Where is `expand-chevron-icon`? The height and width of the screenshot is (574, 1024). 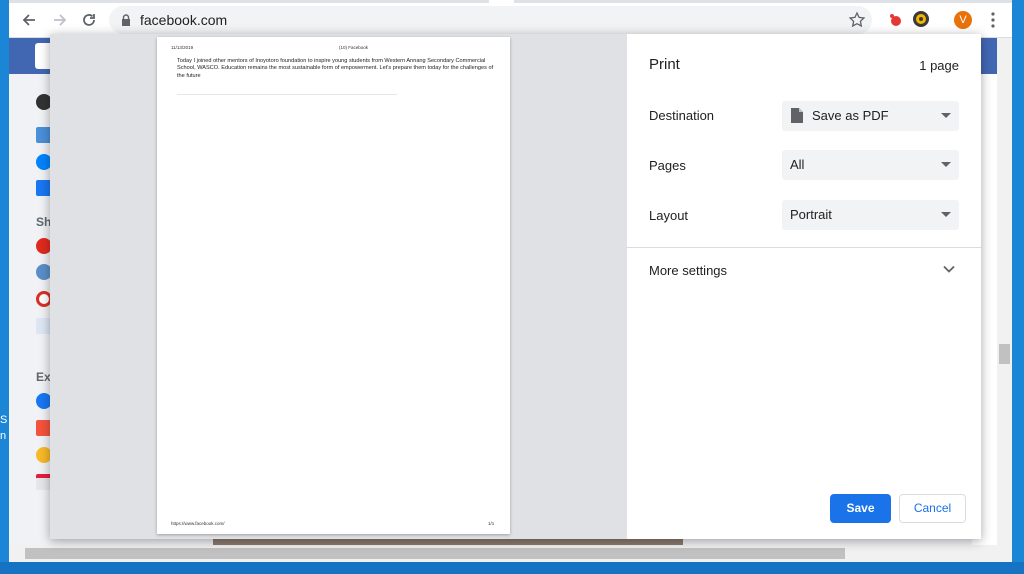
expand-chevron-icon is located at coordinates (949, 269).